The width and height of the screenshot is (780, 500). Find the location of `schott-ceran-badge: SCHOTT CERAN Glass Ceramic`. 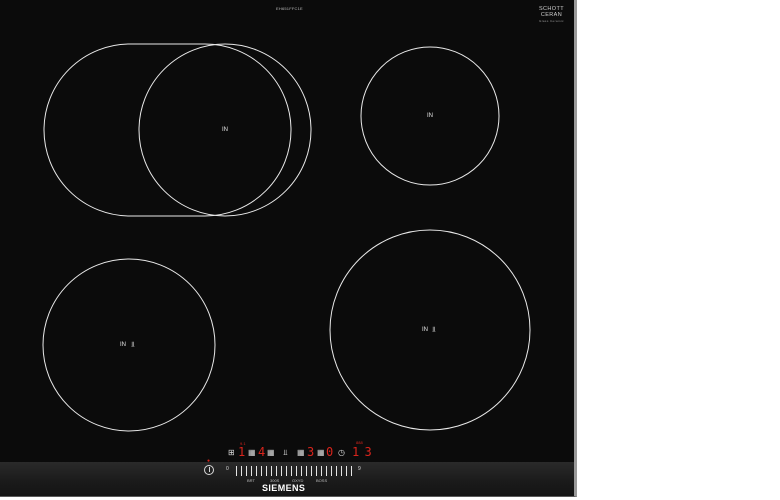

schott-ceran-badge: SCHOTT CERAN Glass Ceramic is located at coordinates (551, 15).